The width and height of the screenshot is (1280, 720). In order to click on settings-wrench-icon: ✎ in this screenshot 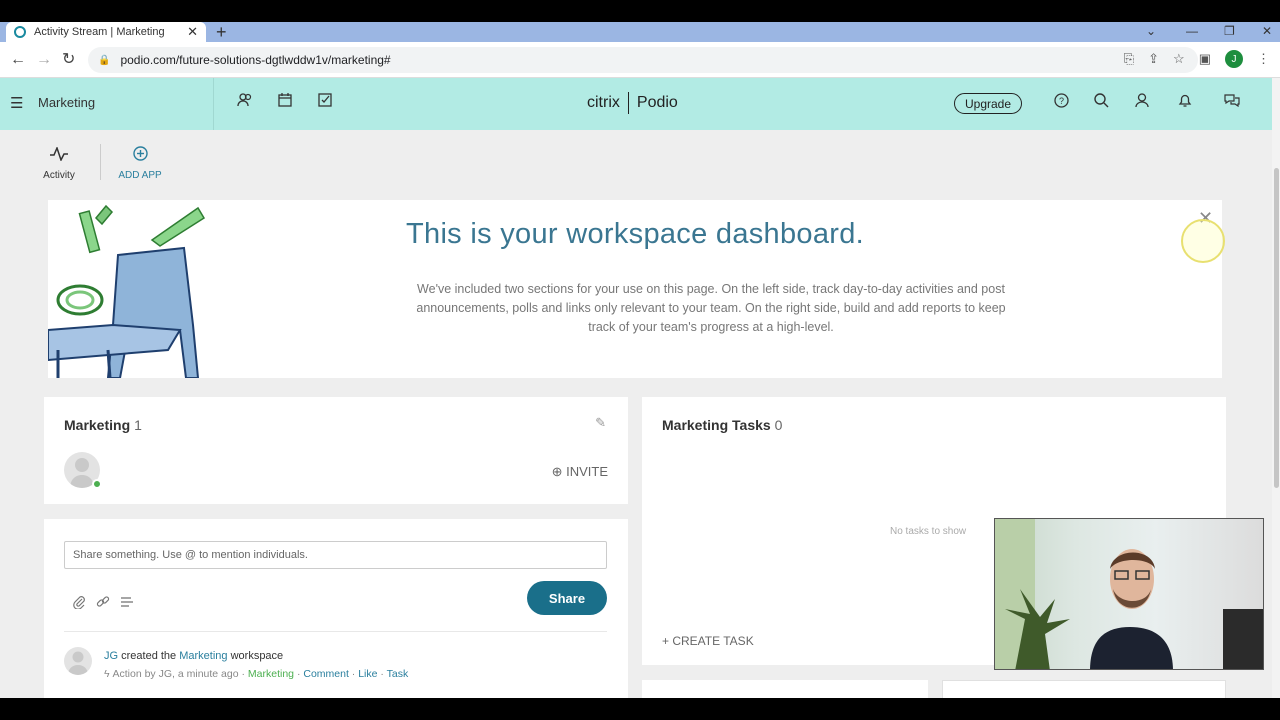, I will do `click(600, 423)`.